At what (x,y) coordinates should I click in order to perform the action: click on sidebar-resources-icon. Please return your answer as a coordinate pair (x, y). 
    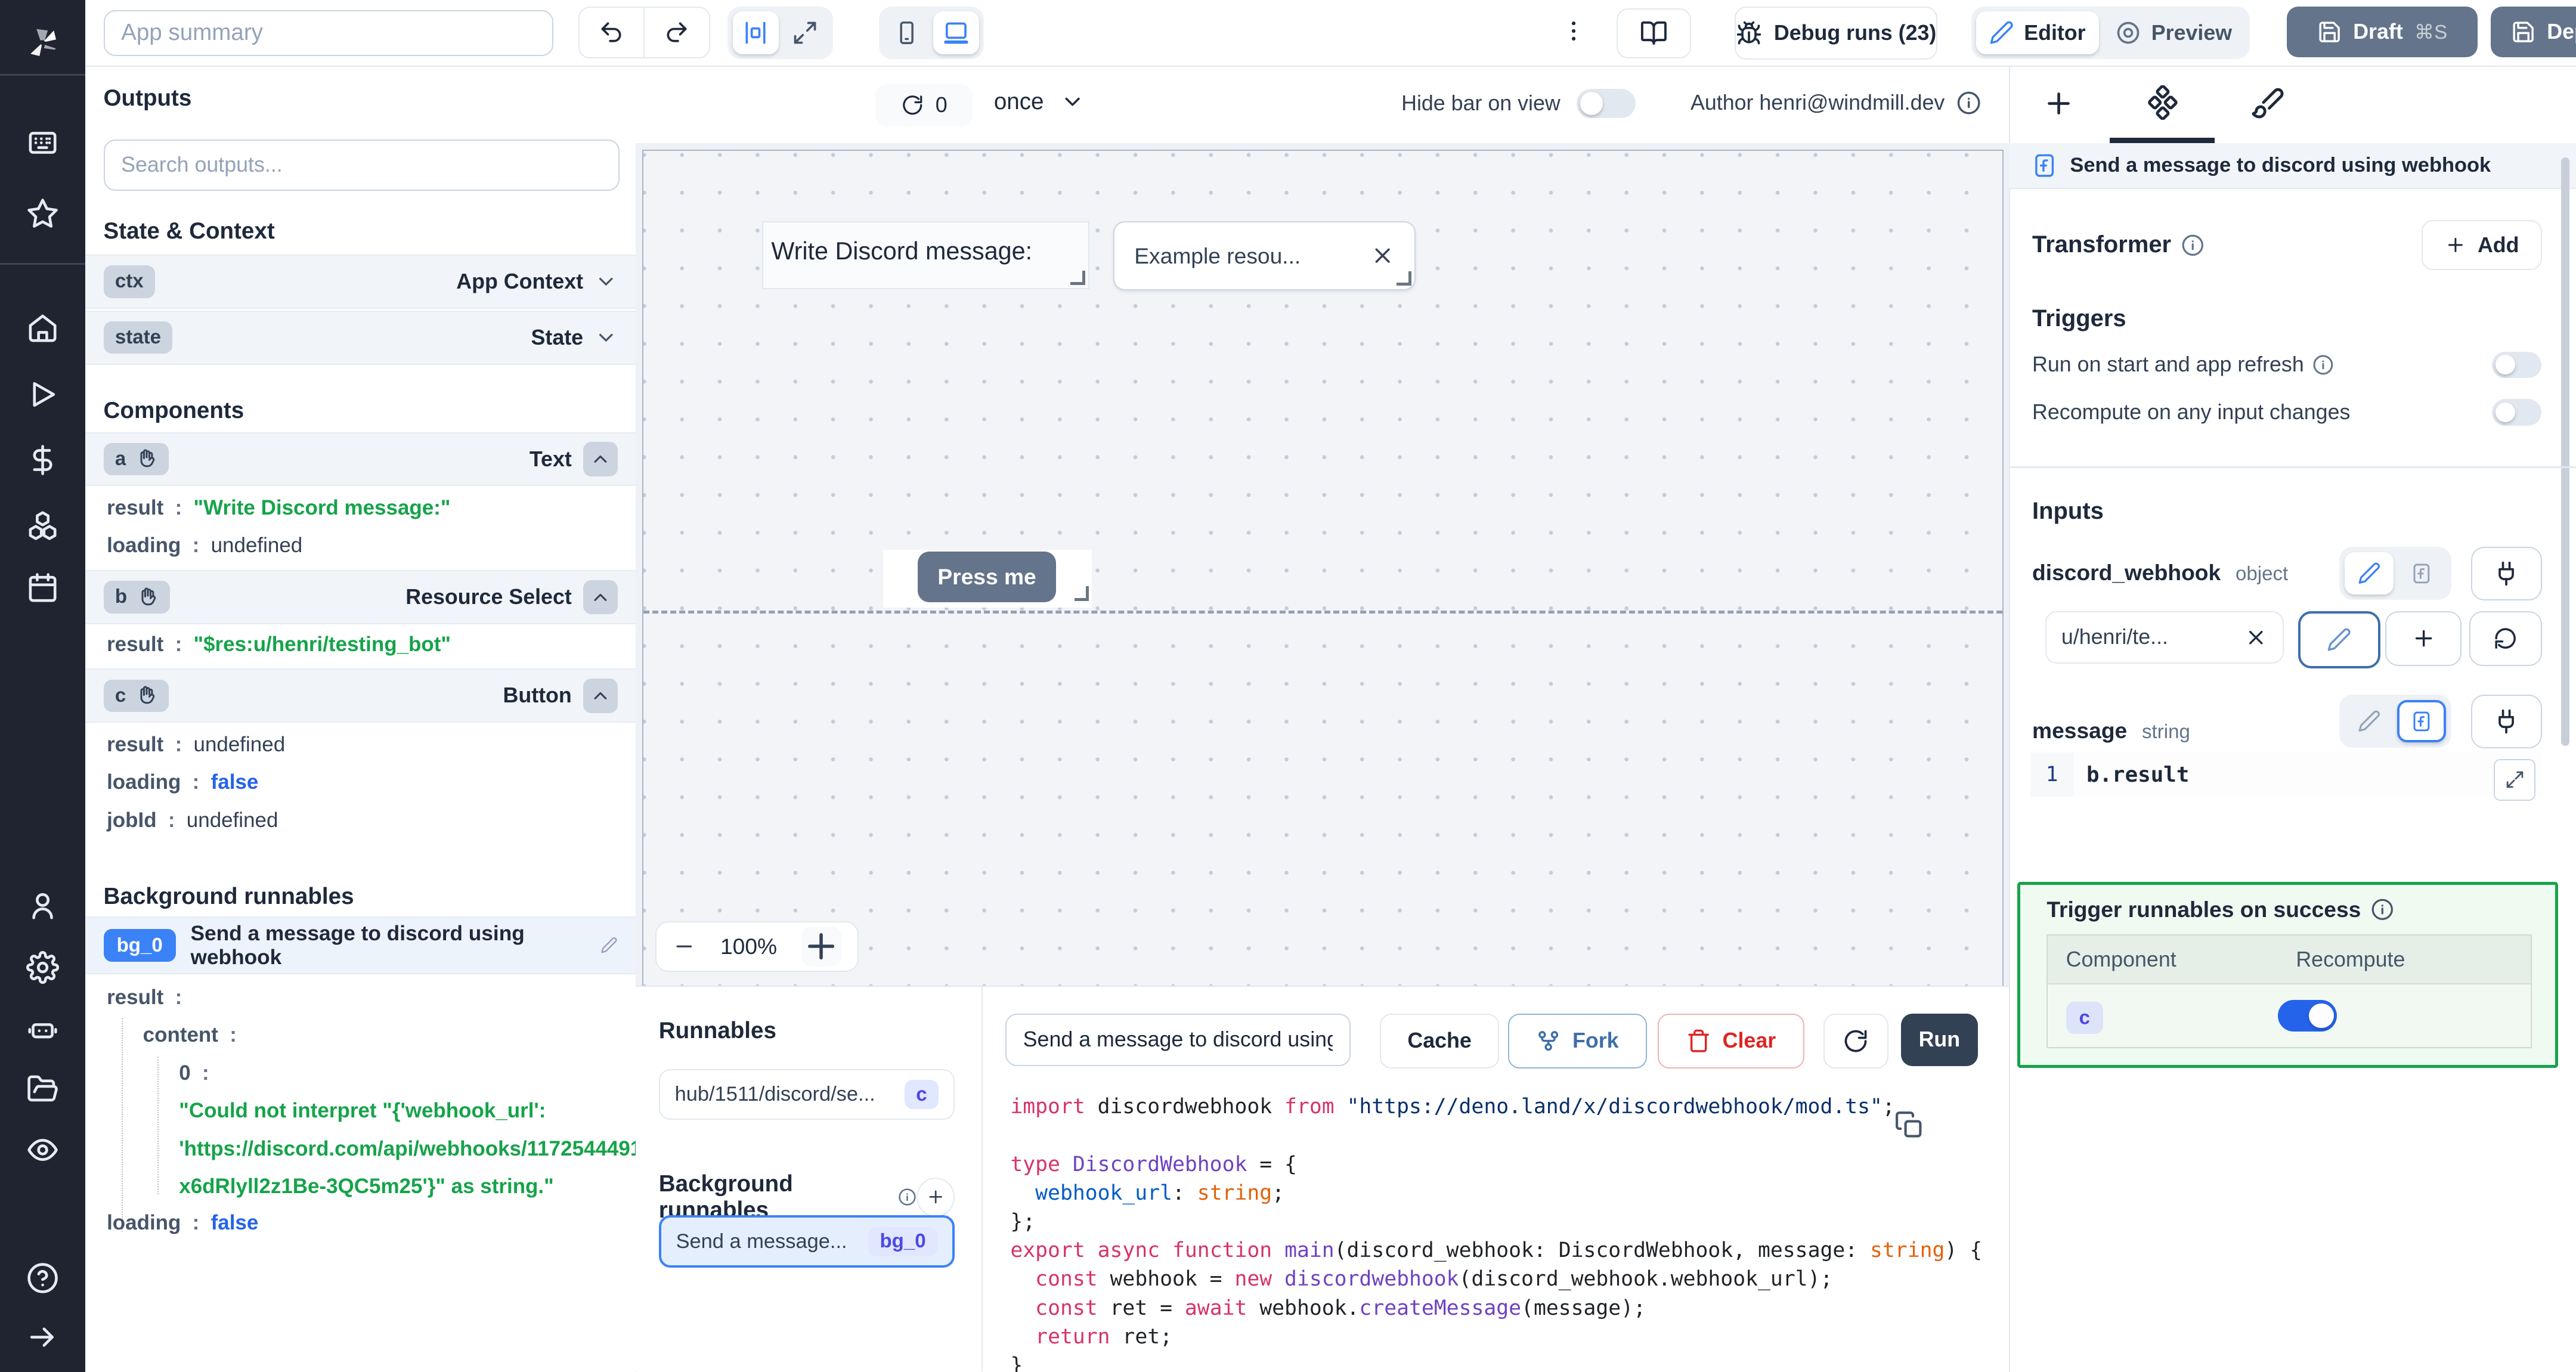
    Looking at the image, I should click on (43, 525).